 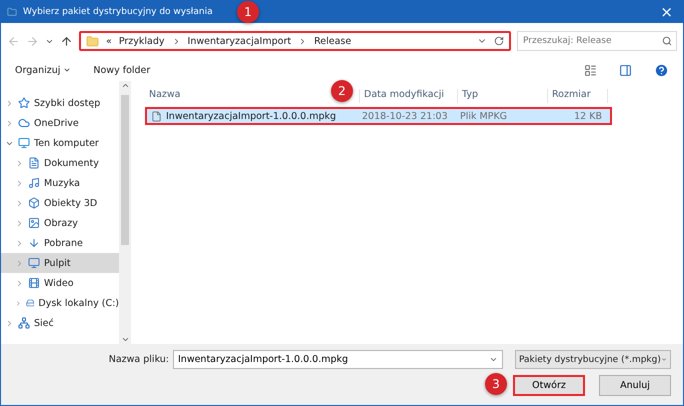 I want to click on window-title: Wybierz pakiet dystrybucyjny do wysłania, so click(x=118, y=12).